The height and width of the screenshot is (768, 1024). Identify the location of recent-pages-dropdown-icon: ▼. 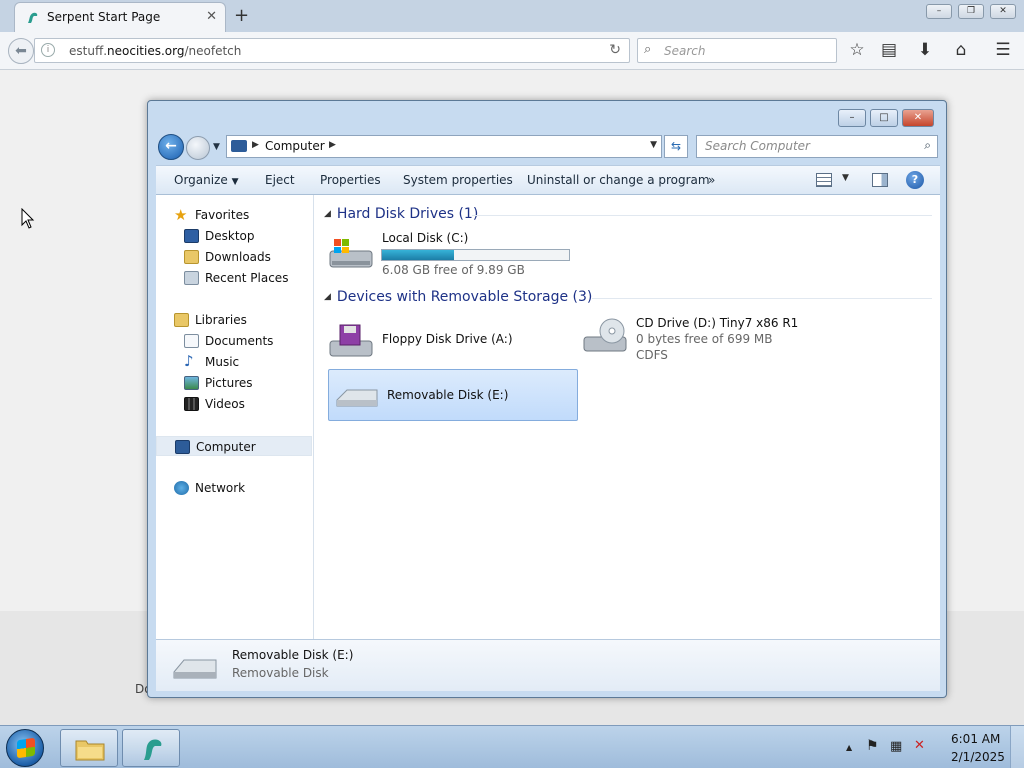
(216, 147).